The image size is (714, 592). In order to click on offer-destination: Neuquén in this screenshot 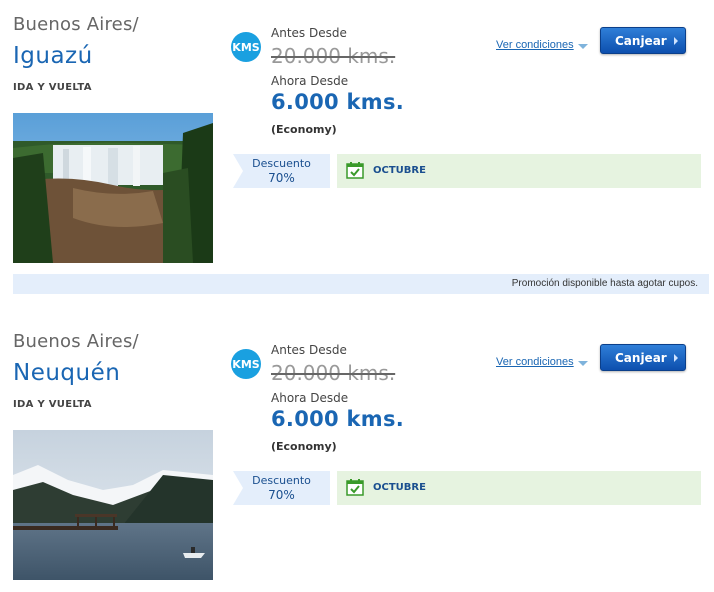, I will do `click(66, 373)`.